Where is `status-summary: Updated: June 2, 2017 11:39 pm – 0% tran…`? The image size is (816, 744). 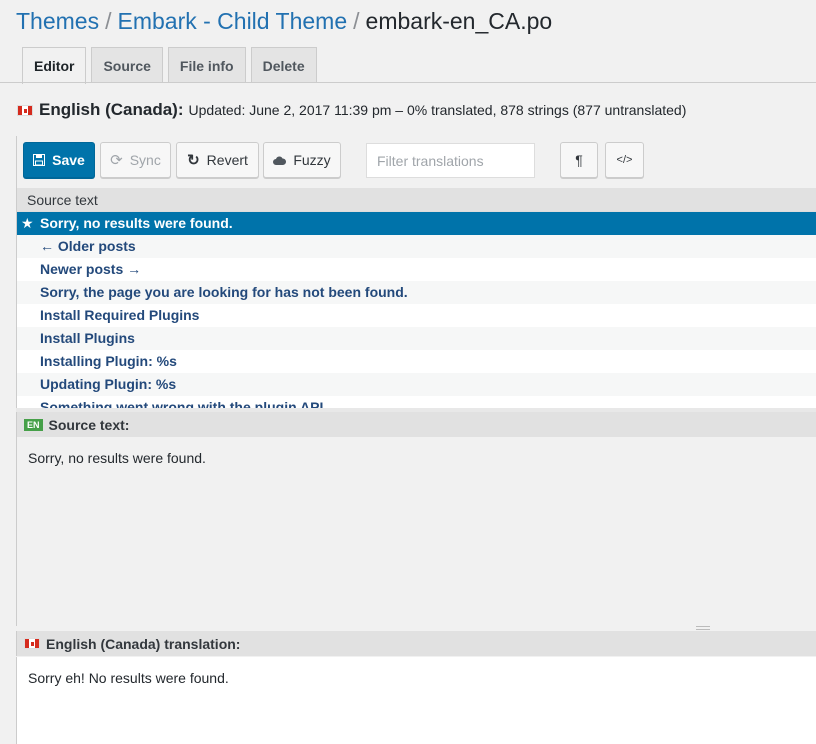 status-summary: Updated: June 2, 2017 11:39 pm – 0% tran… is located at coordinates (437, 110).